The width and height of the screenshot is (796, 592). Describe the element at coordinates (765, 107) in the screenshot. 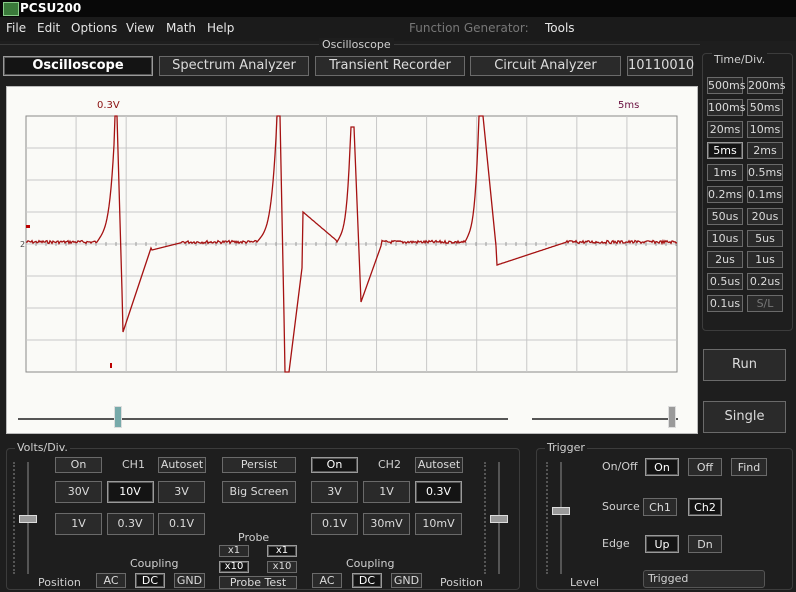

I see `timediv-btn-50ms: 50ms` at that location.